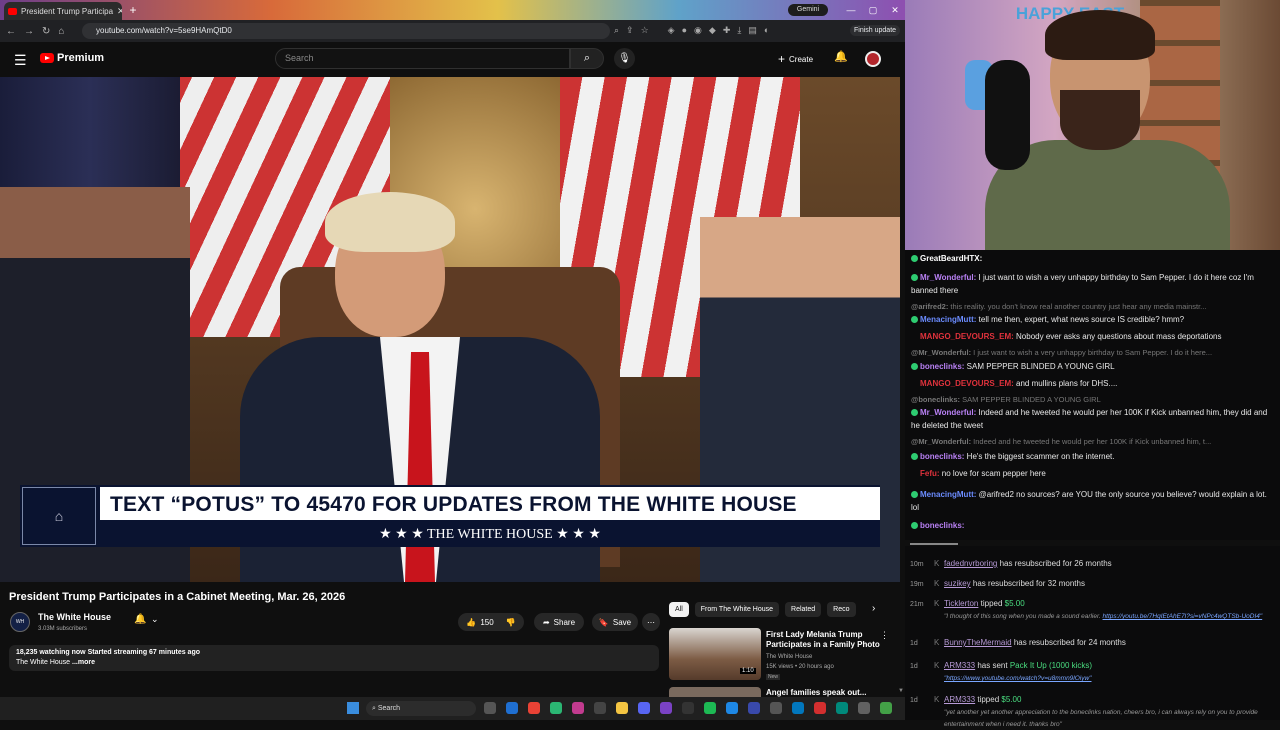 This screenshot has width=1280, height=730. Describe the element at coordinates (559, 622) in the screenshot. I see `share-button: ➦ Share` at that location.